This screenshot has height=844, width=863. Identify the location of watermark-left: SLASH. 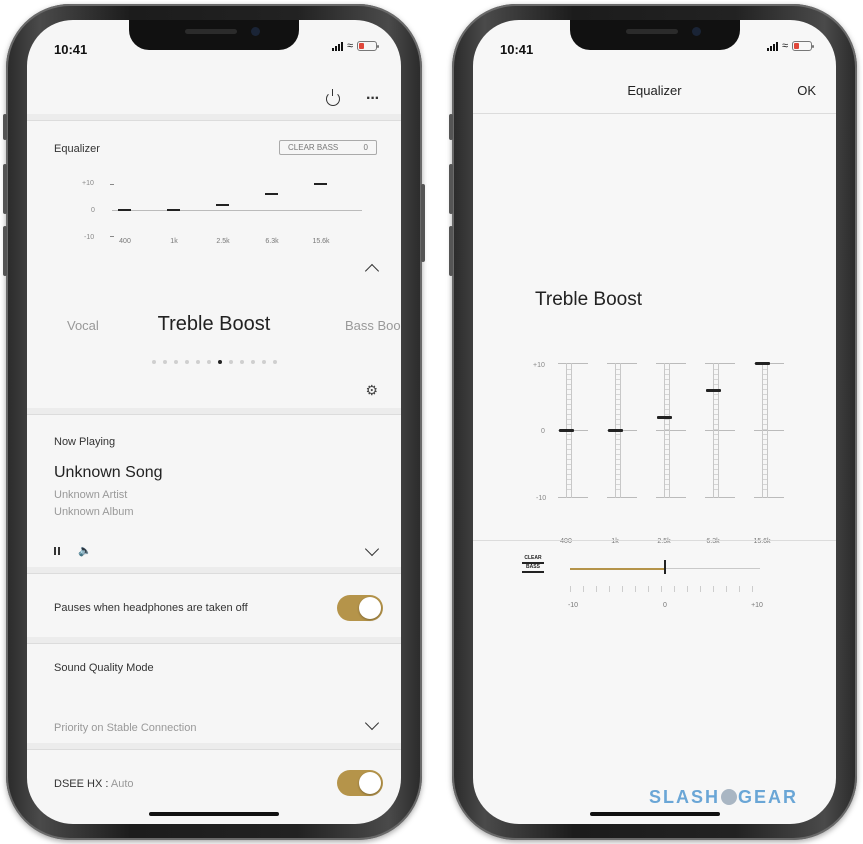
(685, 797).